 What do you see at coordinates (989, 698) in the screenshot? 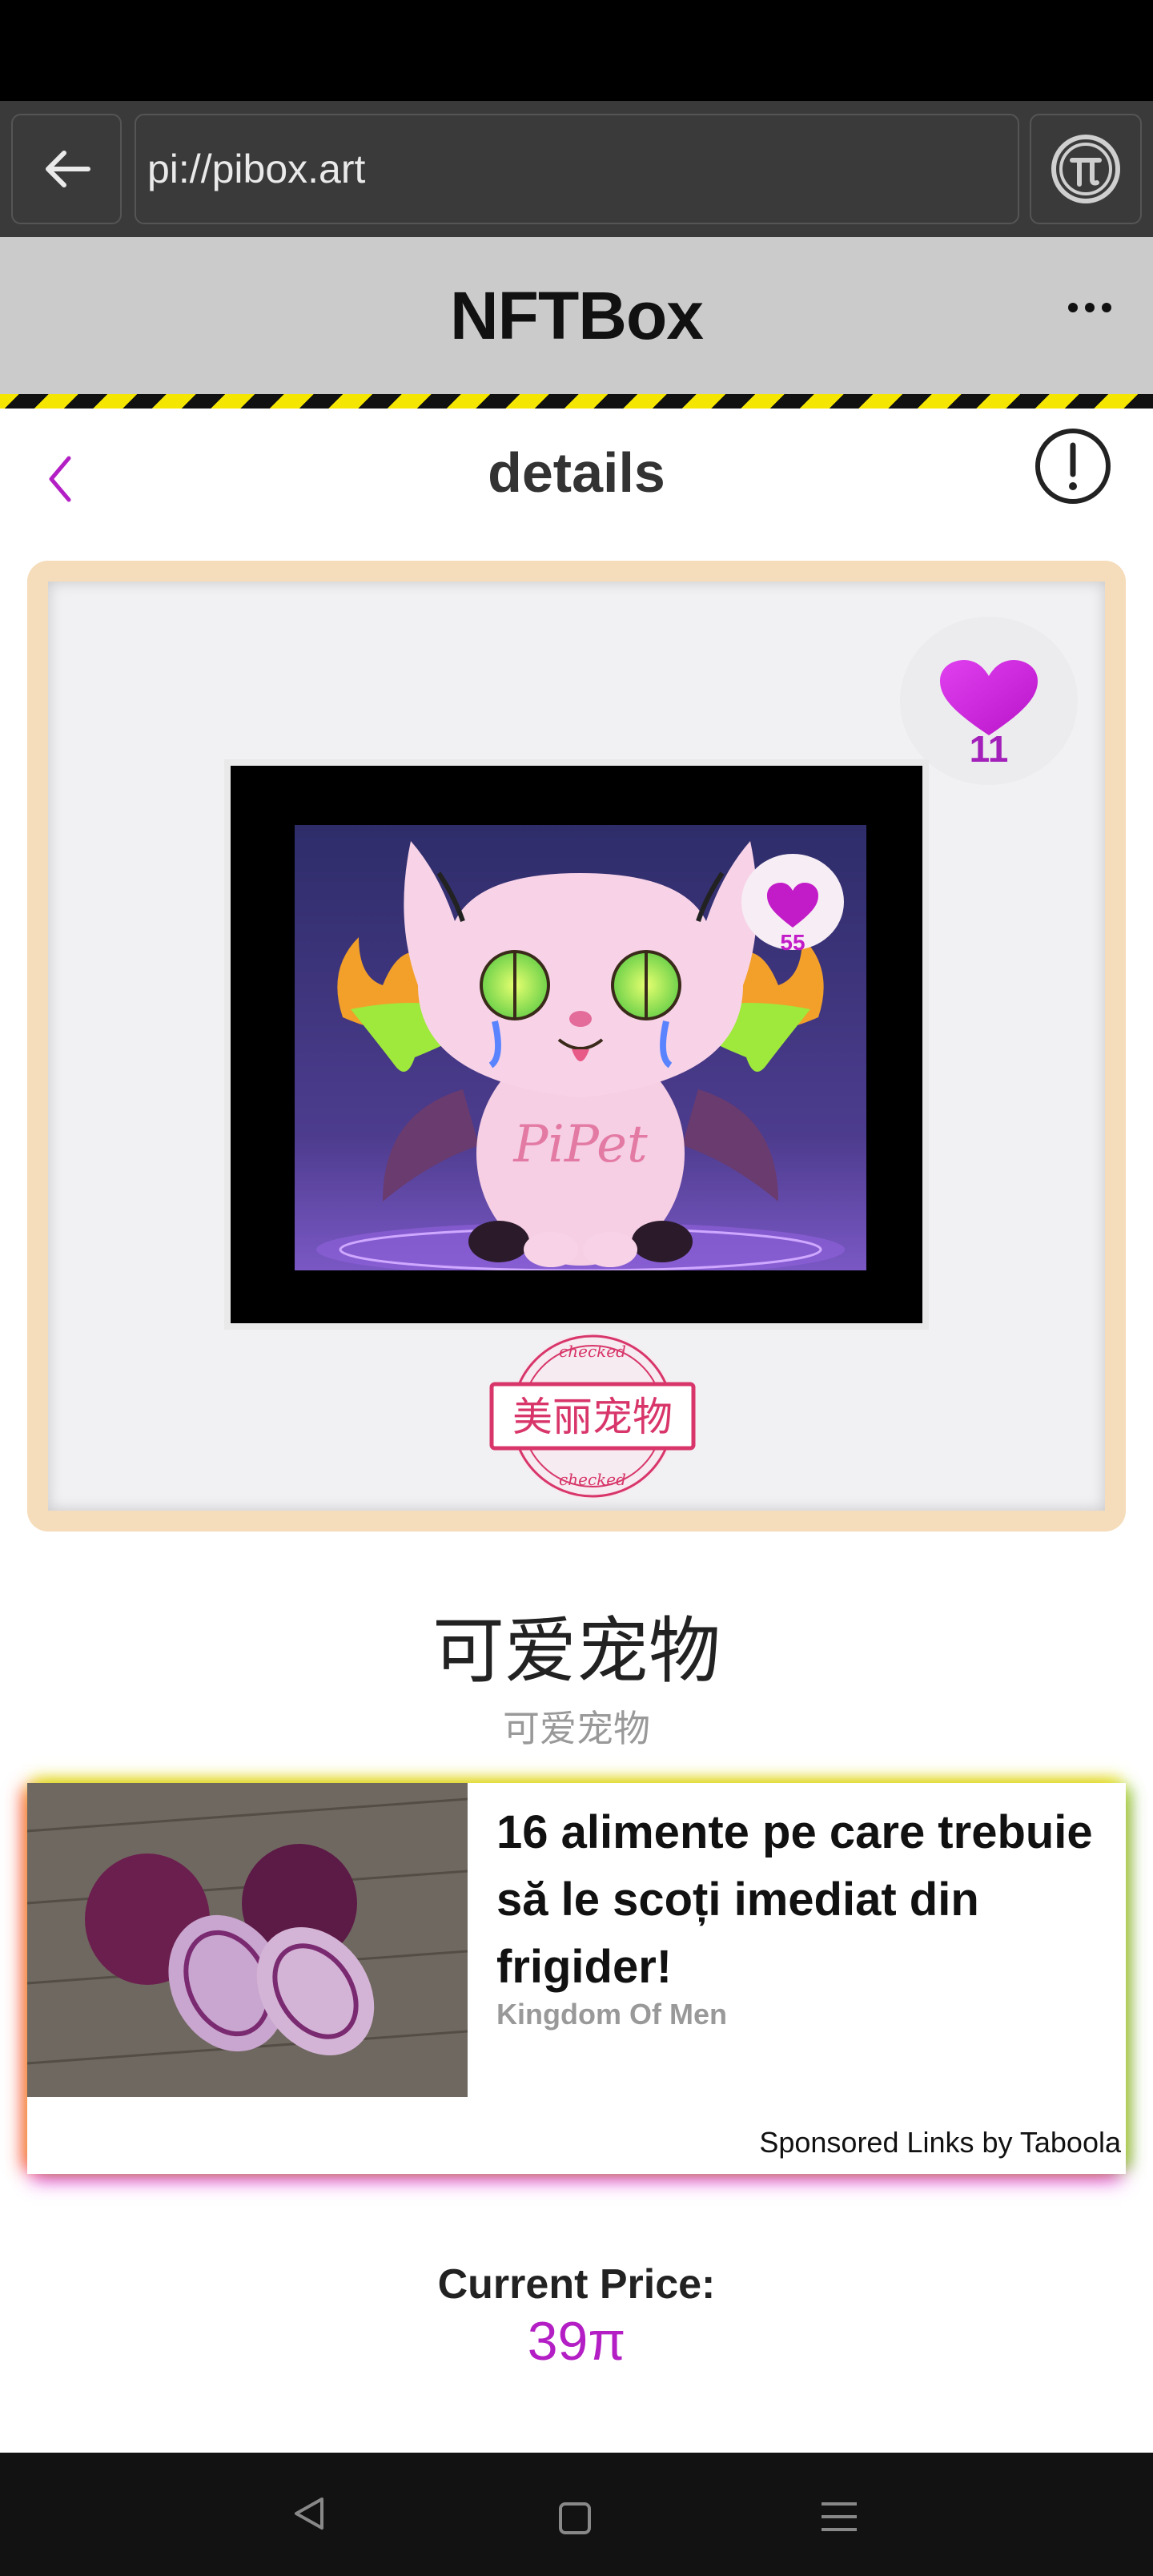
I see `heart-icon` at bounding box center [989, 698].